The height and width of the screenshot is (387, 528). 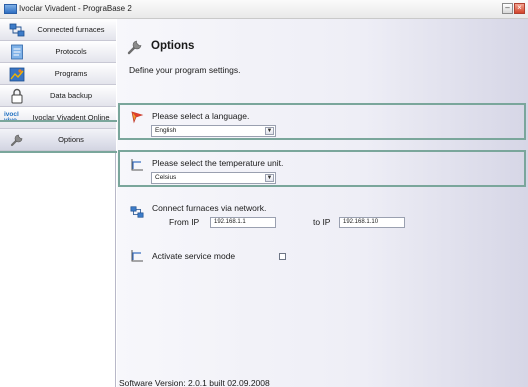 What do you see at coordinates (218, 163) in the screenshot?
I see `temperature-label: Please select the temperature unit.` at bounding box center [218, 163].